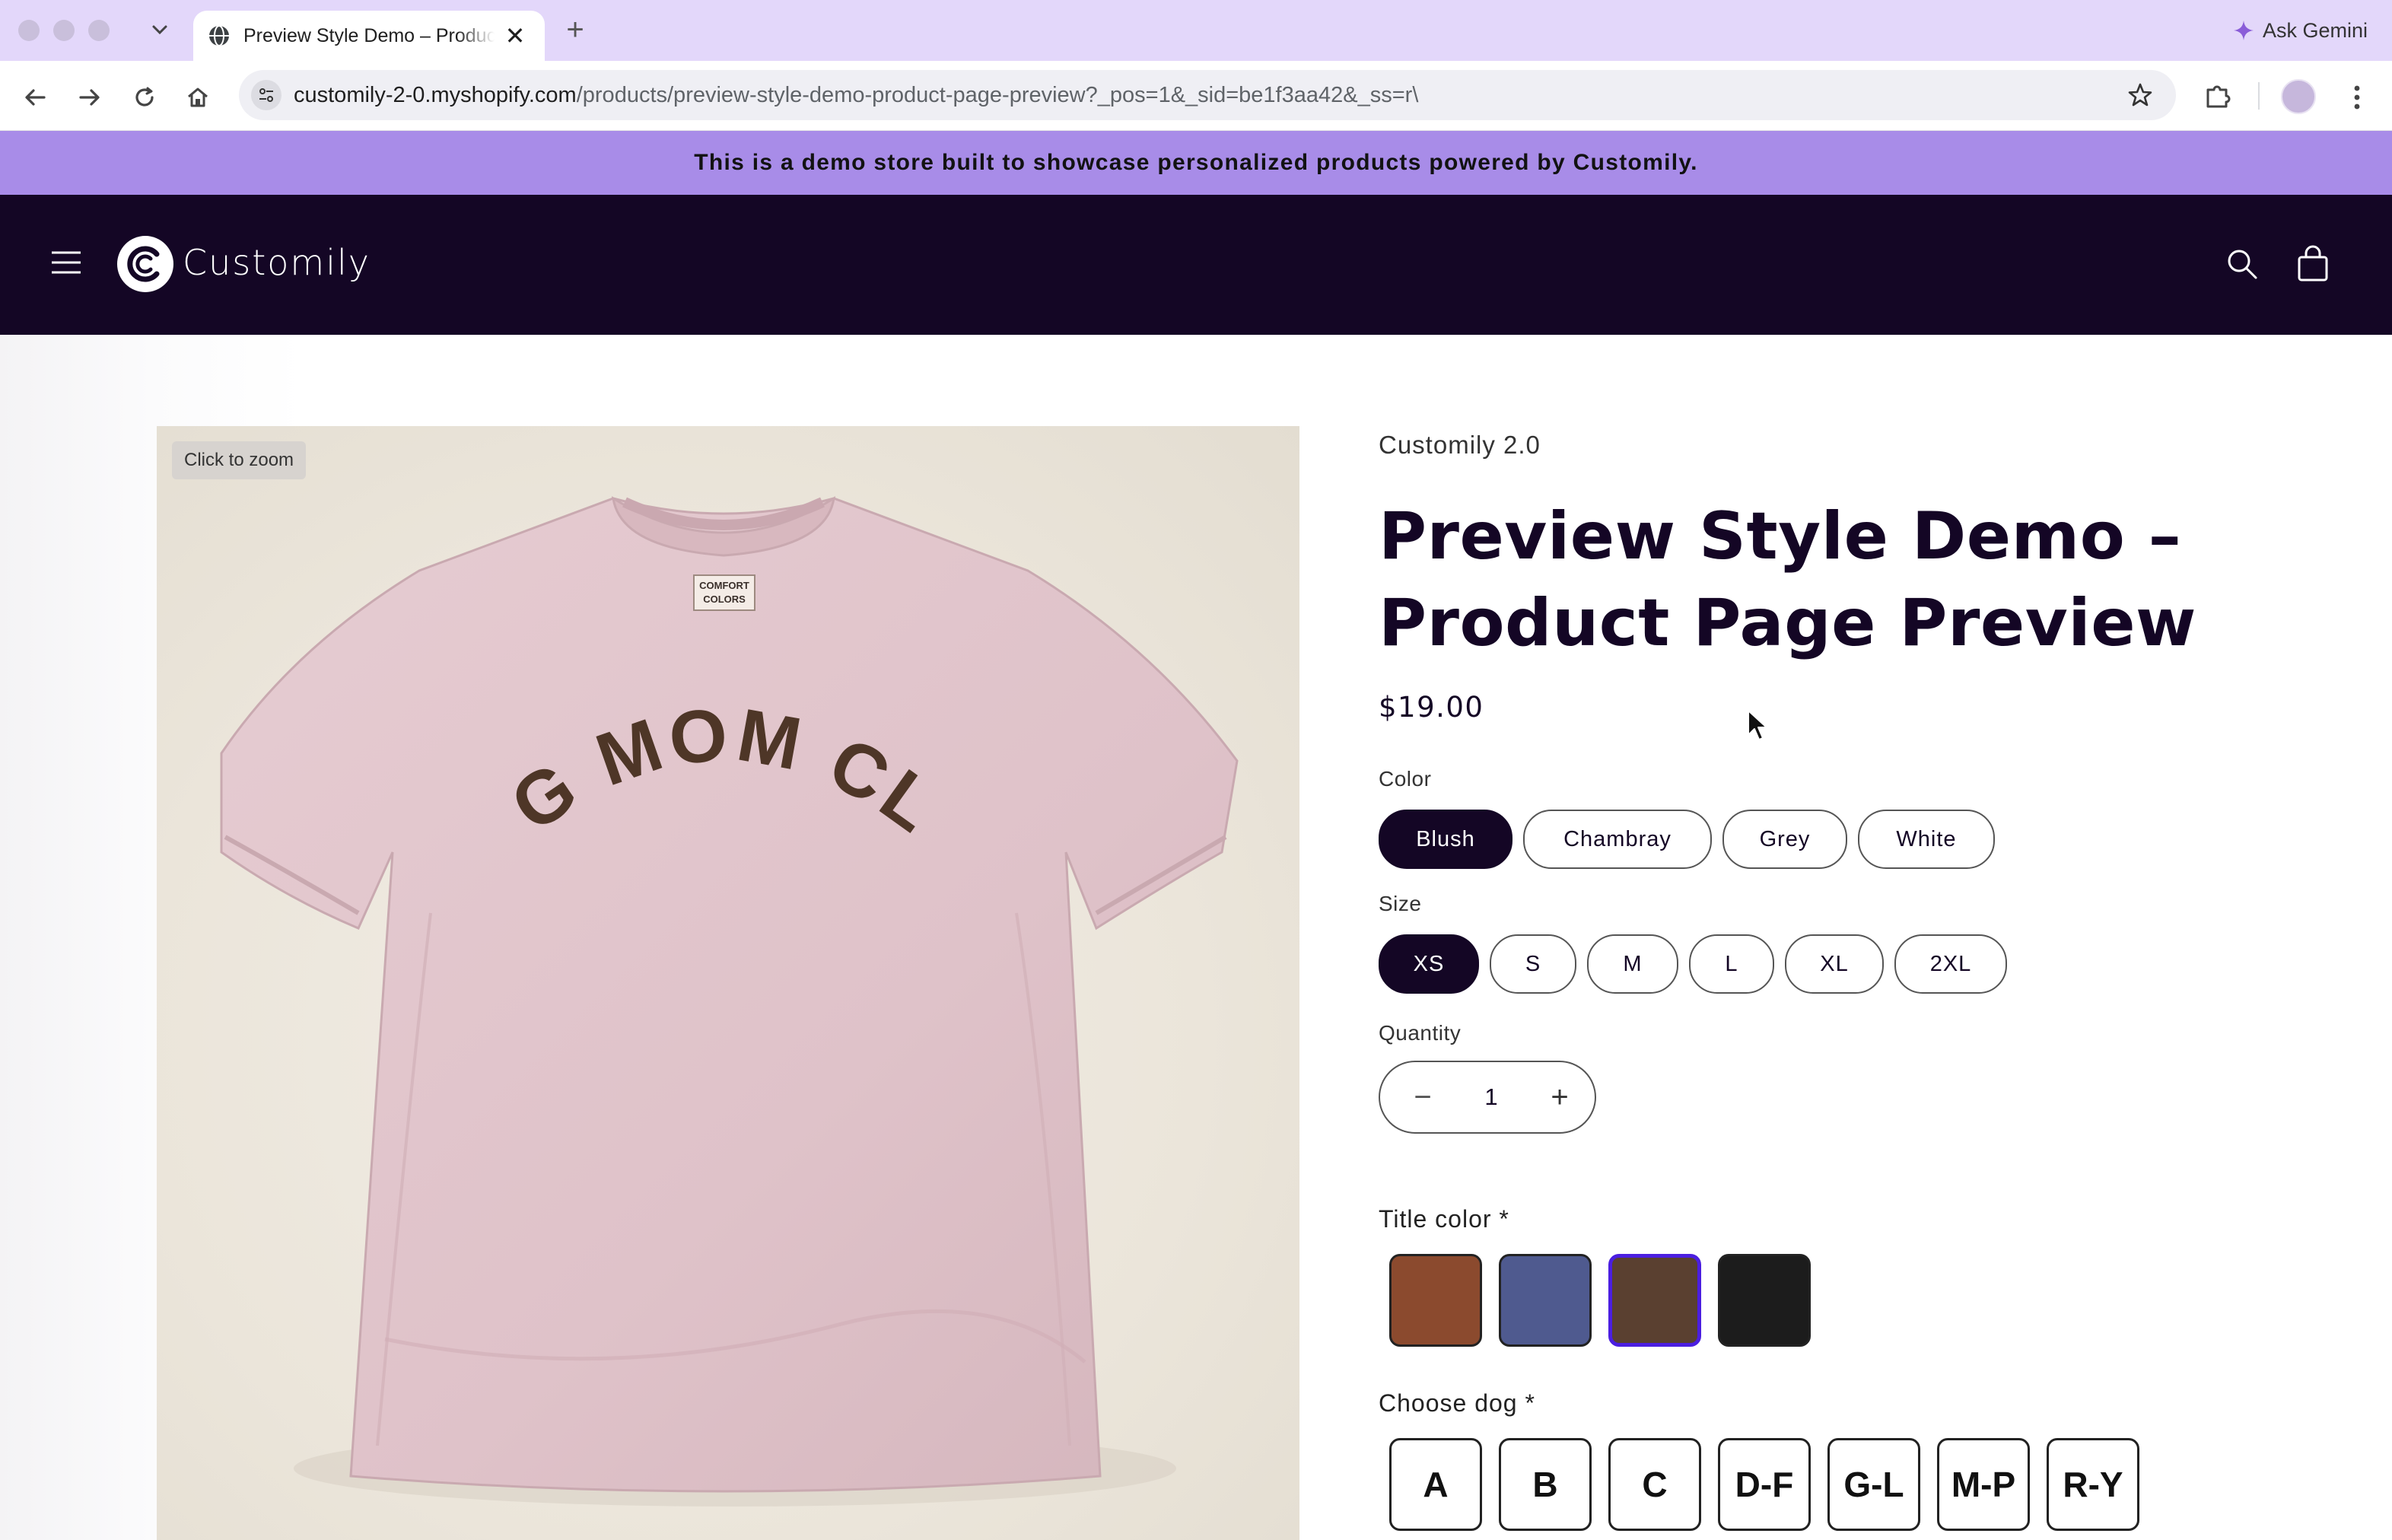  I want to click on mouse-cursor-icon, so click(1758, 726).